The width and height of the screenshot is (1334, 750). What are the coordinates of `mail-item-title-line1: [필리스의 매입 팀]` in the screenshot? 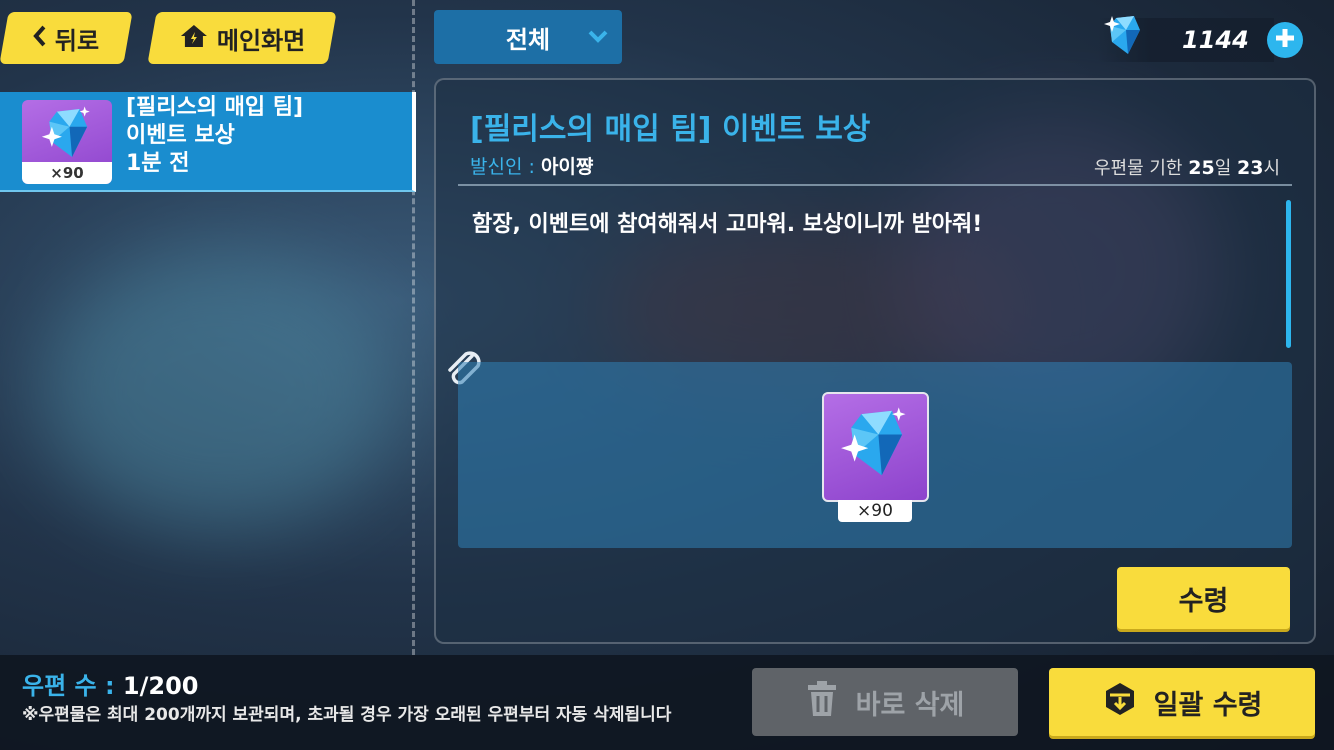 It's located at (215, 107).